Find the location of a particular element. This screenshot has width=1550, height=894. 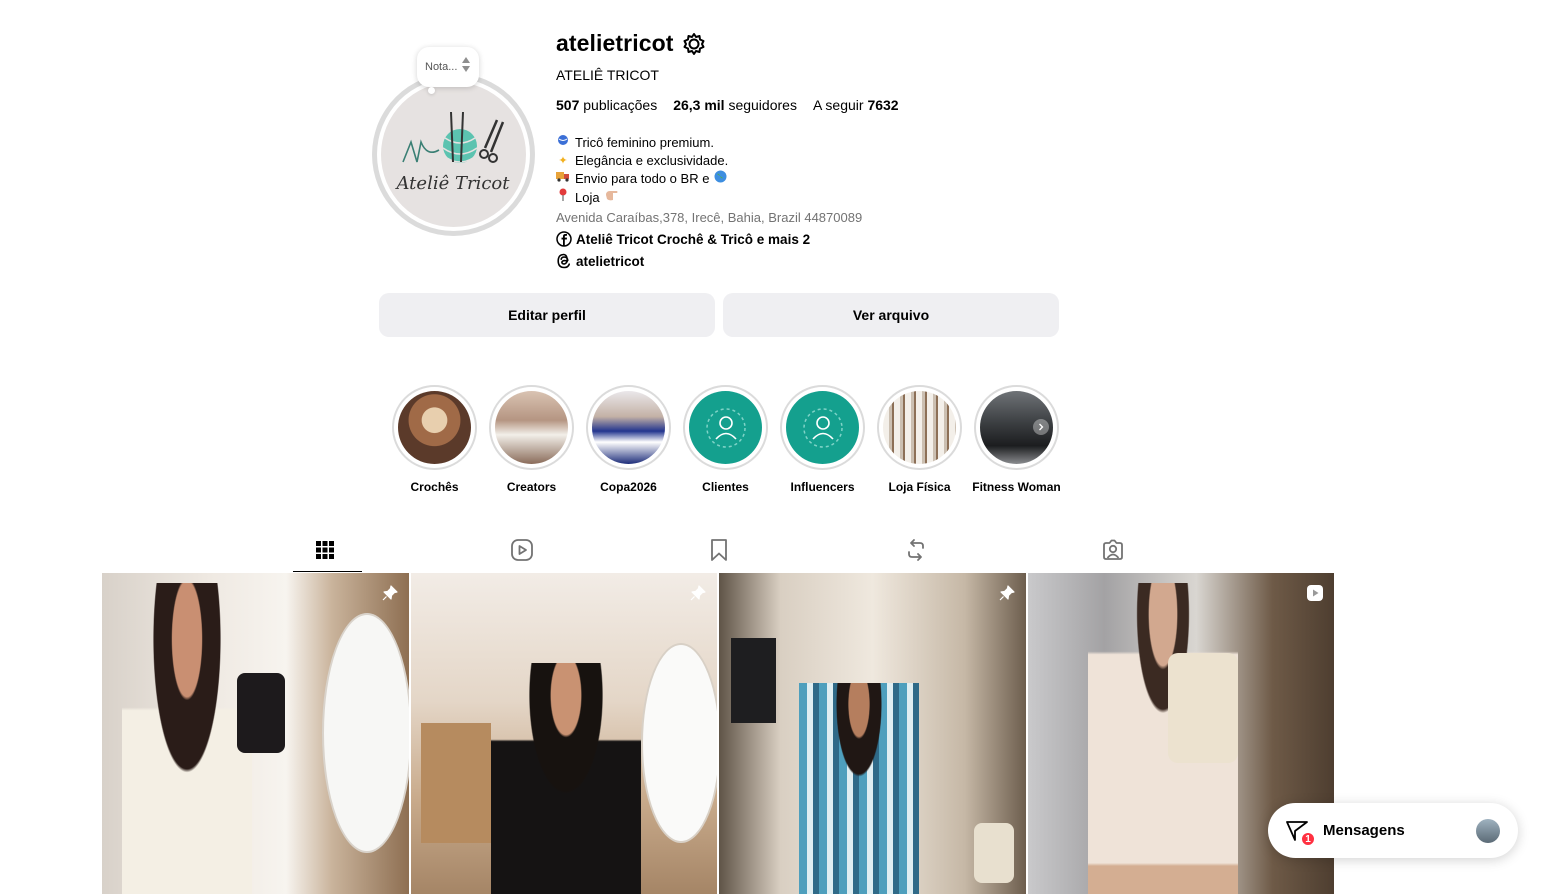

bio-line: Envio para todo o BR e is located at coordinates (642, 179).